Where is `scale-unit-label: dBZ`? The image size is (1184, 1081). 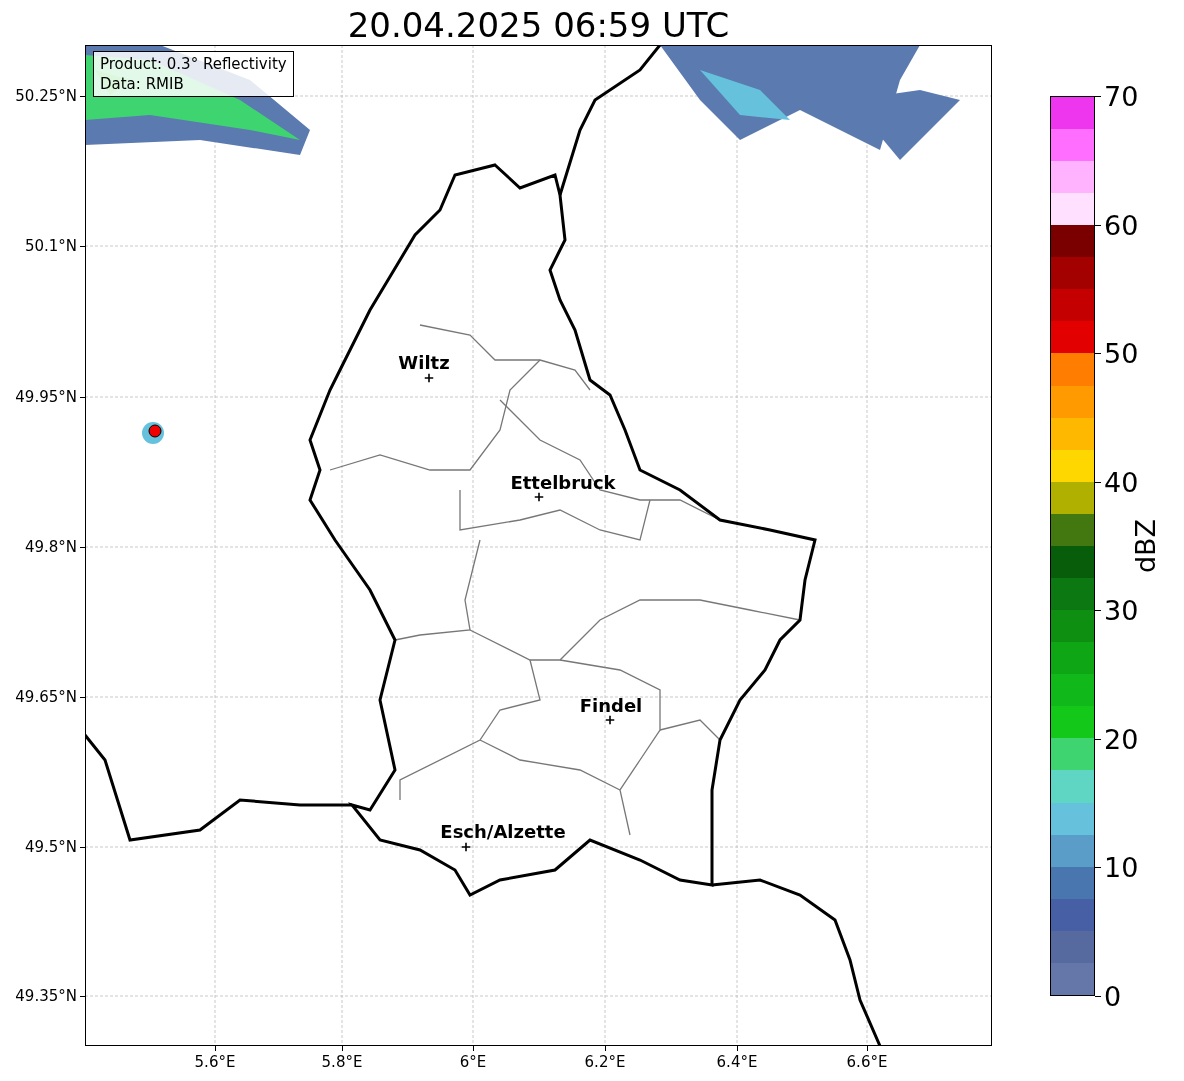 scale-unit-label: dBZ is located at coordinates (1145, 546).